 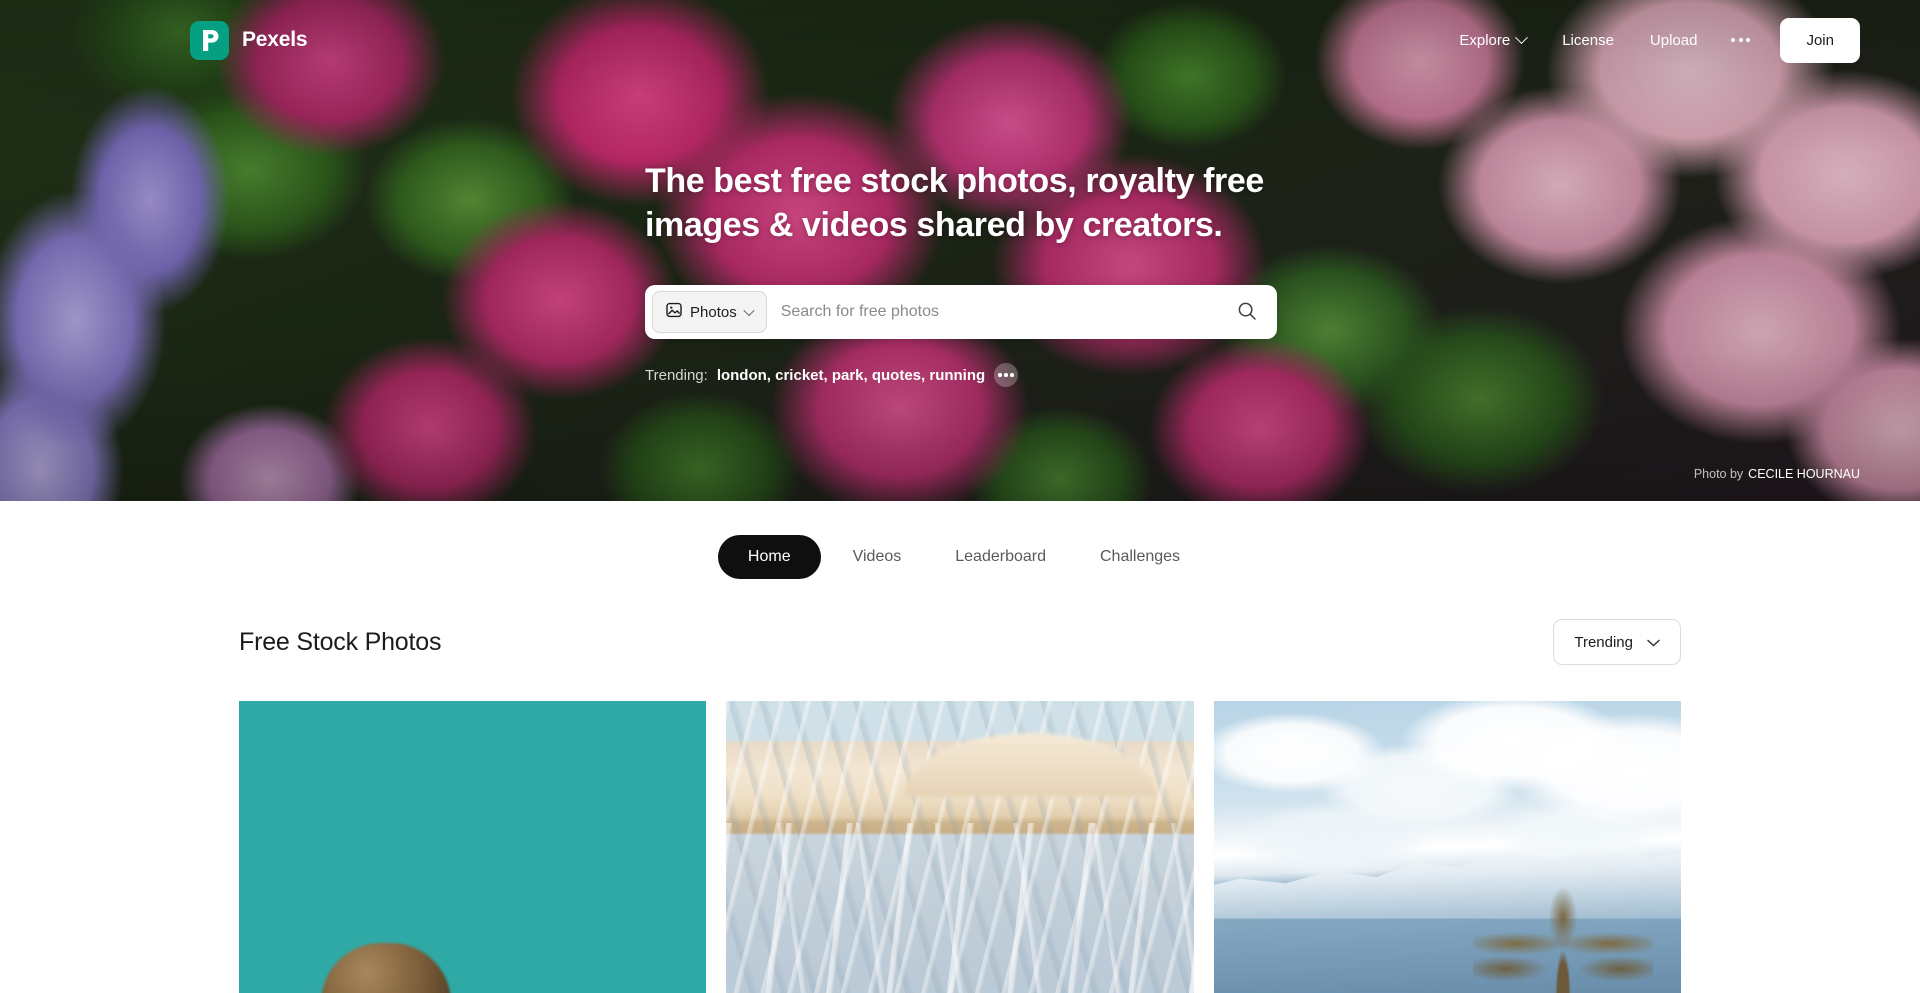 I want to click on photo-credit: Photo by CECILE HOURNAU, so click(x=1777, y=474).